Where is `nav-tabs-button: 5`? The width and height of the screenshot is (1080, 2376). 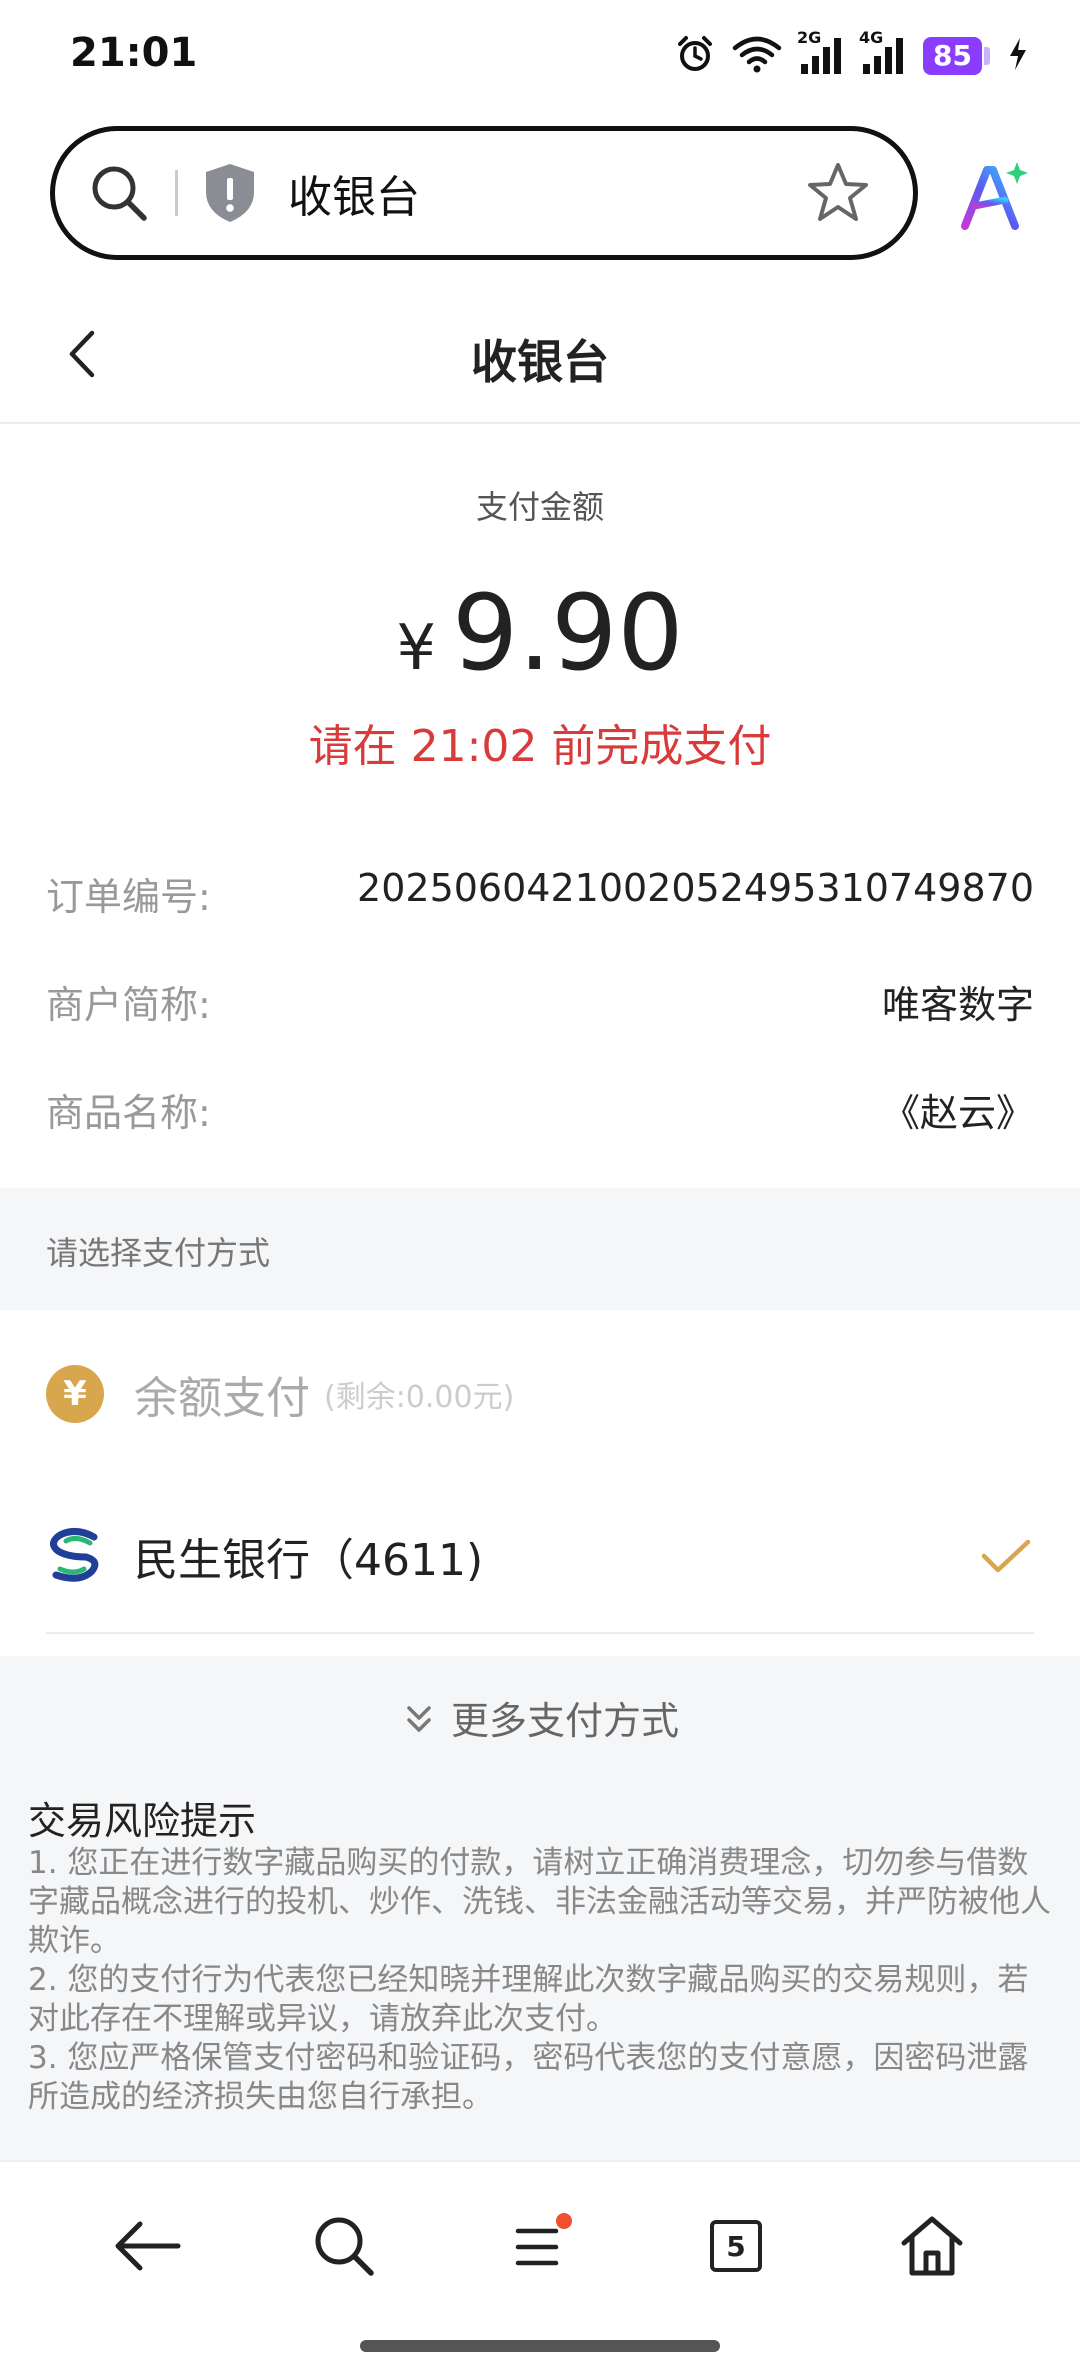 nav-tabs-button: 5 is located at coordinates (736, 2246).